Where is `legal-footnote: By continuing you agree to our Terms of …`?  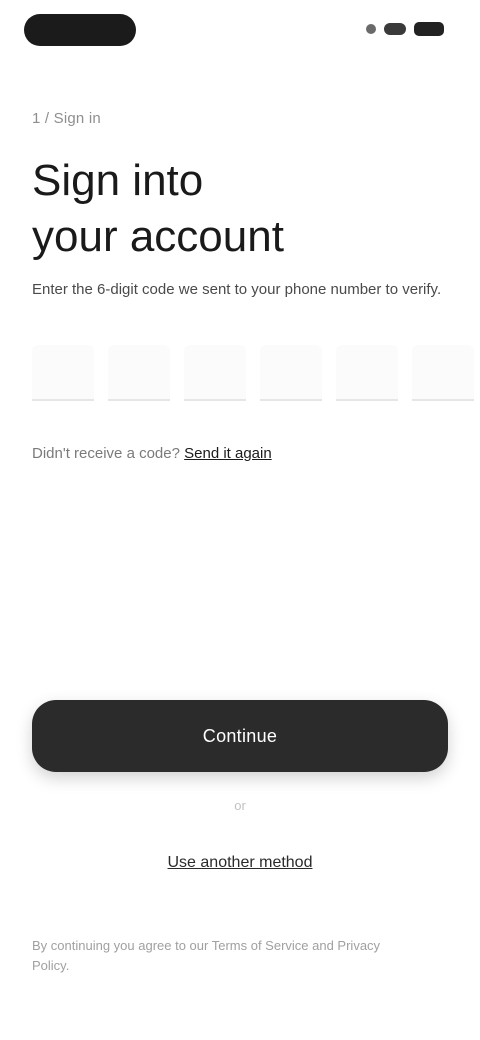 legal-footnote: By continuing you agree to our Terms of … is located at coordinates (206, 955).